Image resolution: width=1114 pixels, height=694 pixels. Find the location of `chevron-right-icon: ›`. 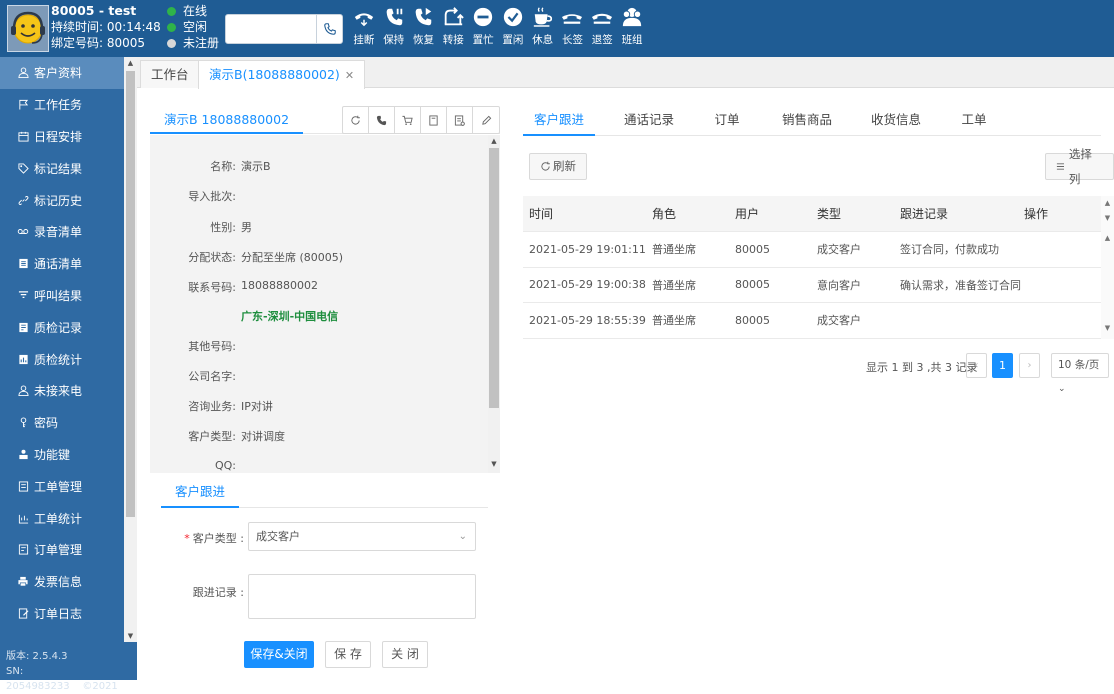

chevron-right-icon: › is located at coordinates (1029, 365).